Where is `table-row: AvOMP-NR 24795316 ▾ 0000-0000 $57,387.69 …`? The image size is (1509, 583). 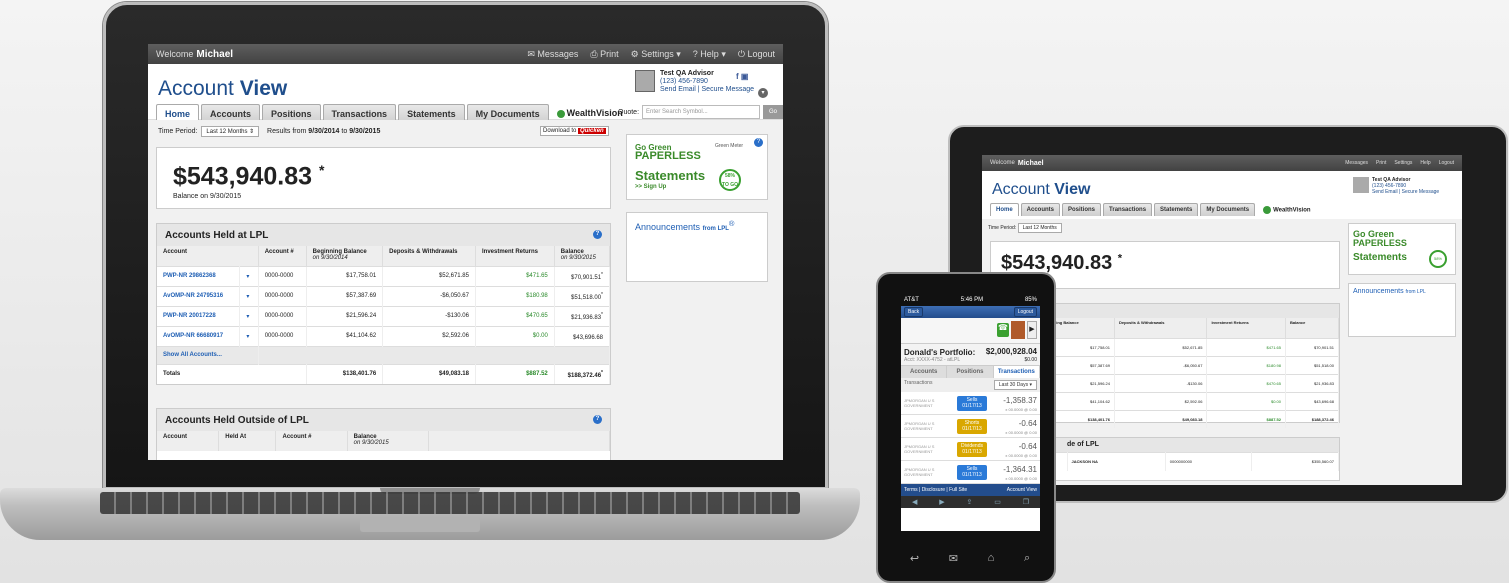 table-row: AvOMP-NR 24795316 ▾ 0000-0000 $57,387.69 … is located at coordinates (384, 295).